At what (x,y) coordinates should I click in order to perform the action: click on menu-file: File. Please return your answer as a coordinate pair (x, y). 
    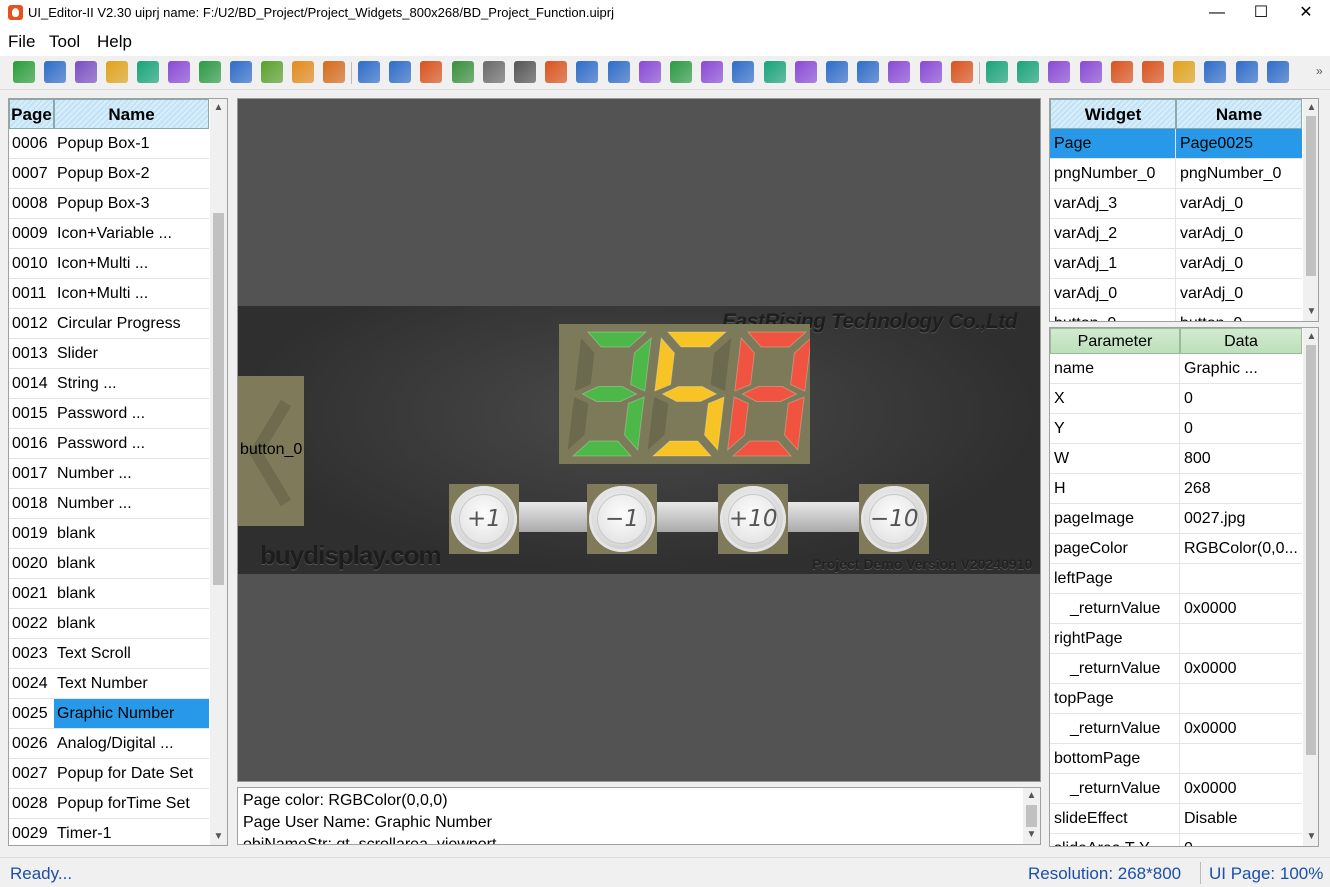
    Looking at the image, I should click on (21, 42).